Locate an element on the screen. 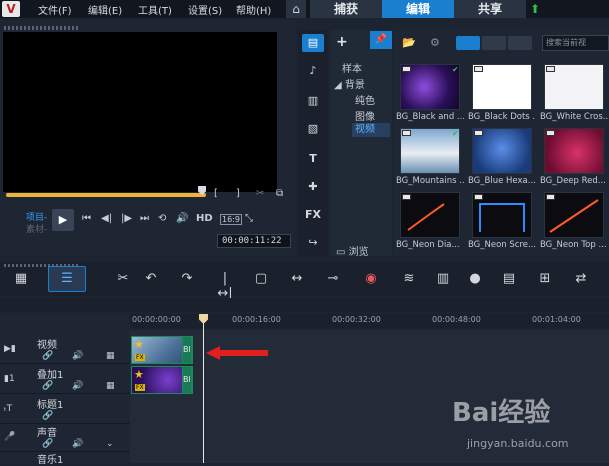 The width and height of the screenshot is (609, 466). fx-icon: FX is located at coordinates (313, 215).